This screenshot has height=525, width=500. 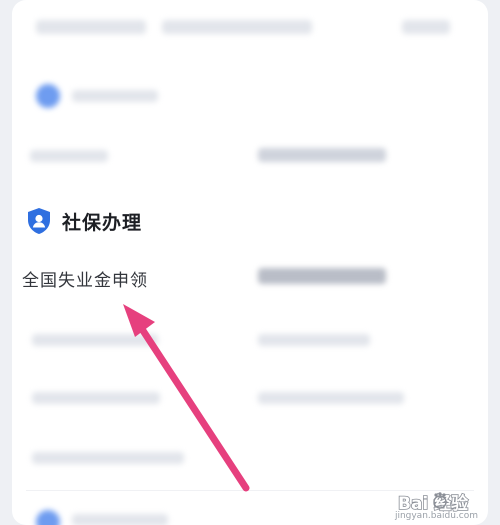 I want to click on service-item-unemployment-benefit: 全国失业金申领, so click(x=85, y=278).